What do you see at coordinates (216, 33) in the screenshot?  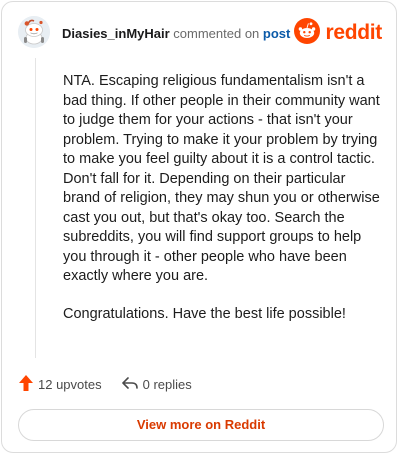 I see `byline-action-text: commented on` at bounding box center [216, 33].